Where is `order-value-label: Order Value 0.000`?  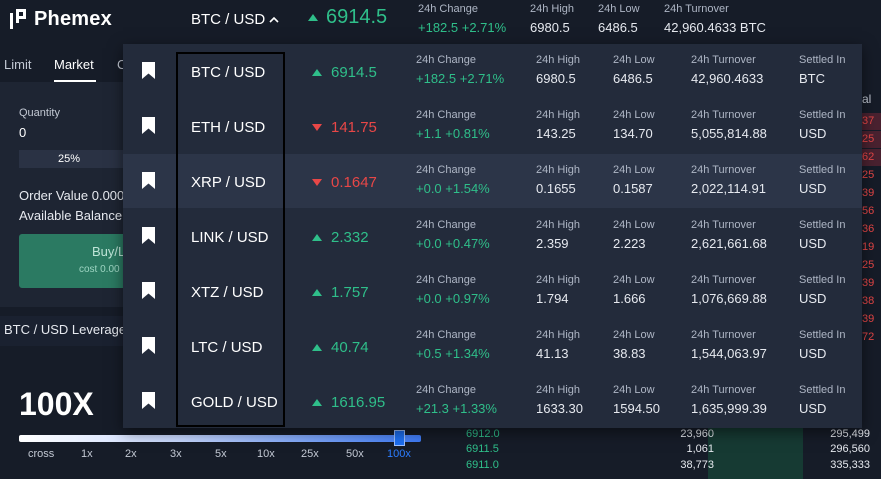
order-value-label: Order Value 0.000 is located at coordinates (72, 195).